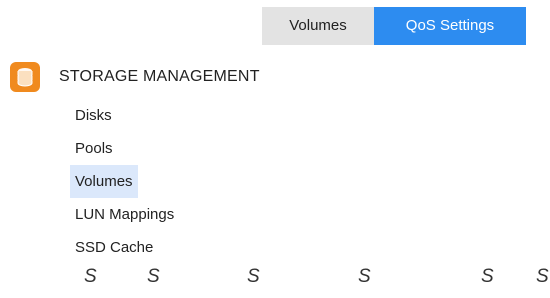 The image size is (550, 298). Describe the element at coordinates (93, 115) in the screenshot. I see `nav-item-disks: Disks` at that location.